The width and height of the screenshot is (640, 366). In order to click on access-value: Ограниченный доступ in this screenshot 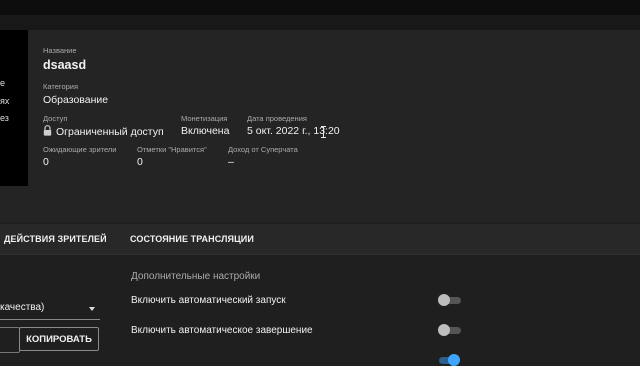, I will do `click(103, 131)`.